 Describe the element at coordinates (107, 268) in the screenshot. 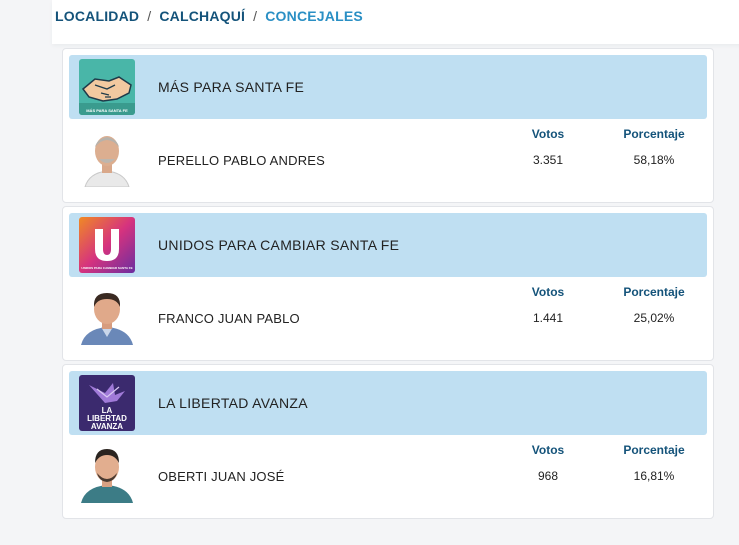

I see `party-logo-text: UNIDOS PARA CAMBIAR SANTA FE` at that location.